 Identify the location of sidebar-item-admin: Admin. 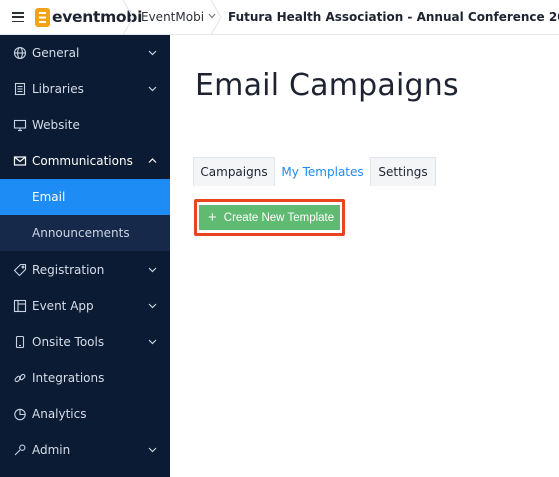
(85, 450).